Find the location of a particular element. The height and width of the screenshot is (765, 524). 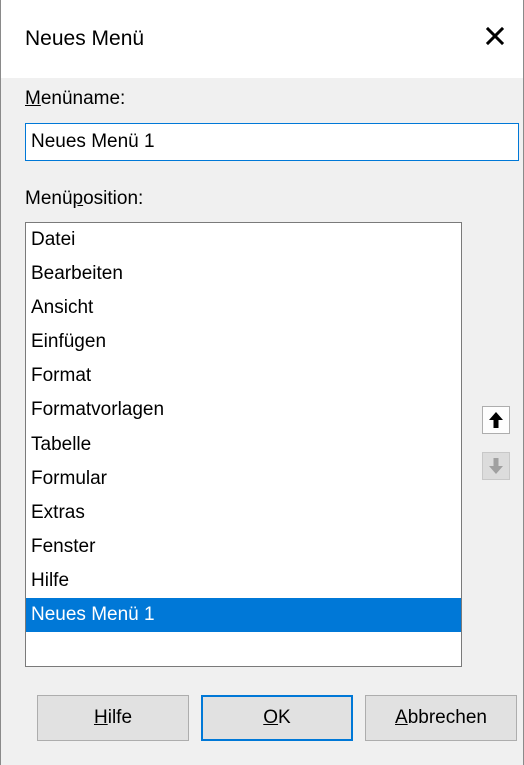

cancel-button: Abbrechen is located at coordinates (441, 718).